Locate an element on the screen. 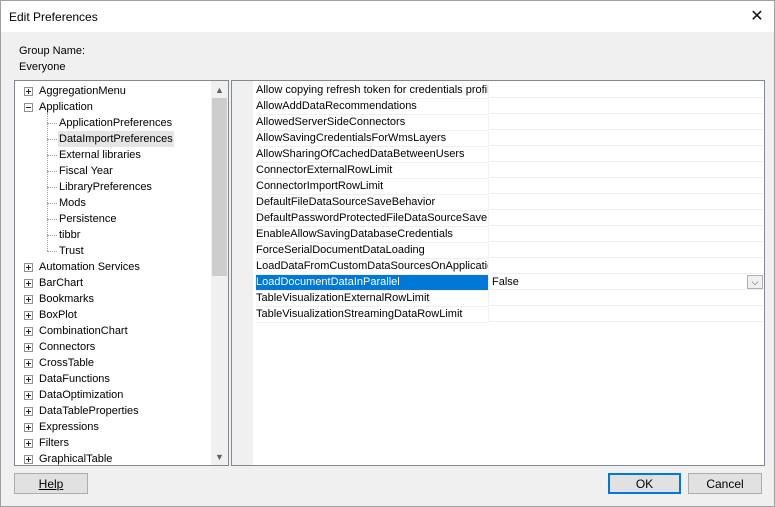 Image resolution: width=775 pixels, height=507 pixels. property-row: TableVisualizationStreamingDataRowLimit is located at coordinates (498, 315).